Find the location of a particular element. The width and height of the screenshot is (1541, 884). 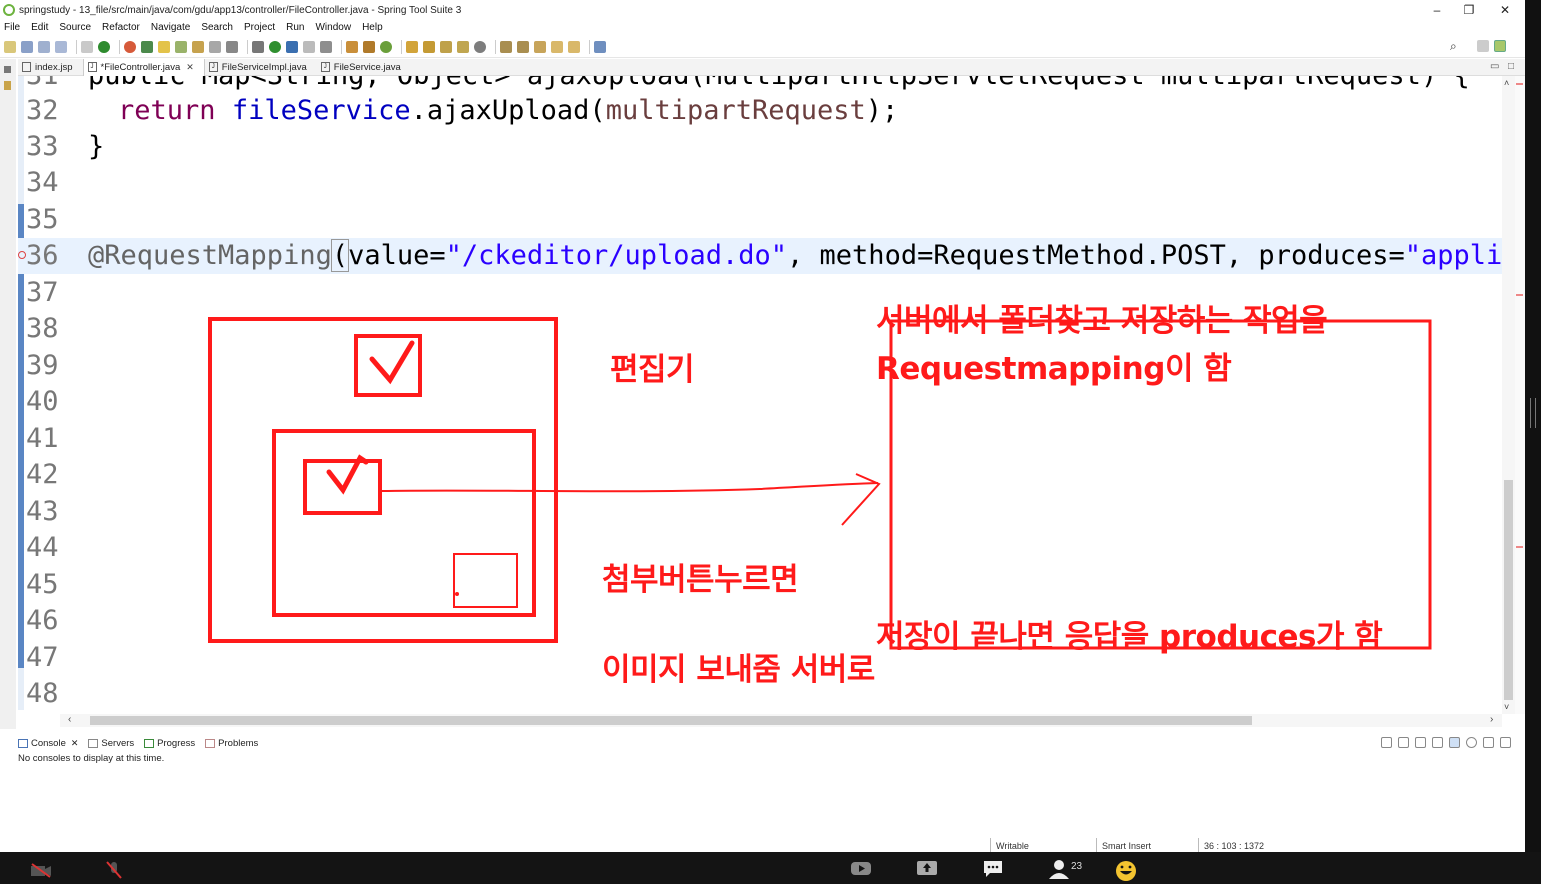

menu-run: Run is located at coordinates (295, 27).